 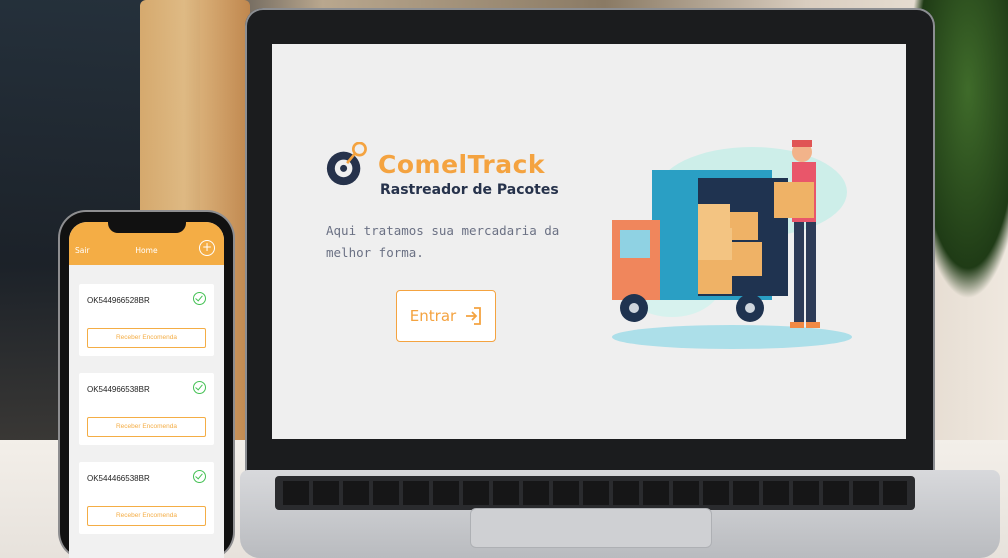 I want to click on delivery-truck-illustration, so click(x=732, y=244).